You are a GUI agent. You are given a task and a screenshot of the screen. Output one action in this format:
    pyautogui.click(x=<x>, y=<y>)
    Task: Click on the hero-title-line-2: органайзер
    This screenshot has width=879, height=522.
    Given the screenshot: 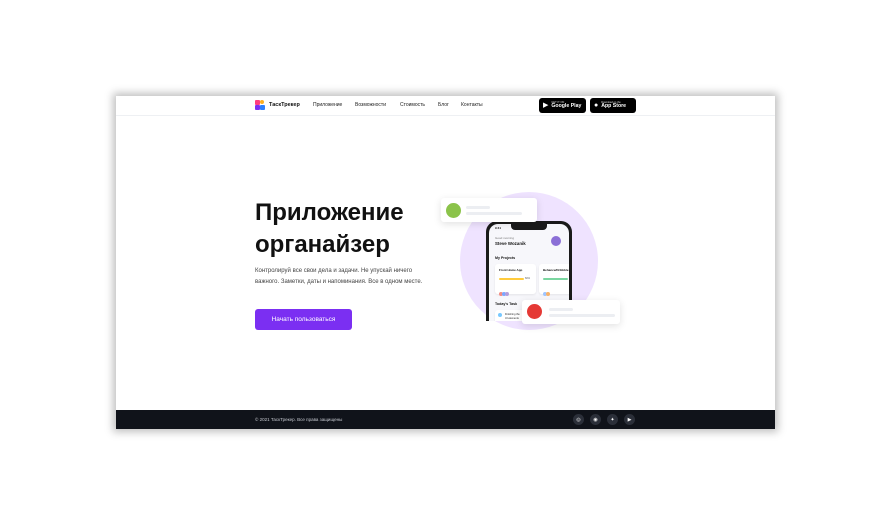 What is the action you would take?
    pyautogui.click(x=322, y=244)
    